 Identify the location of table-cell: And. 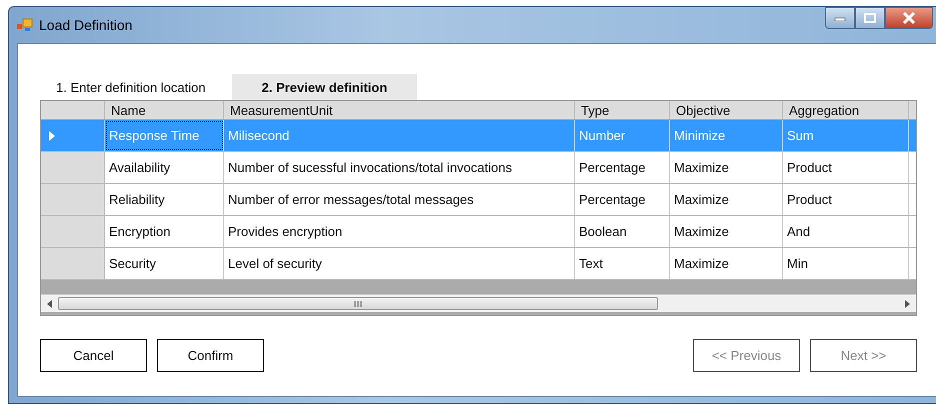
(846, 231).